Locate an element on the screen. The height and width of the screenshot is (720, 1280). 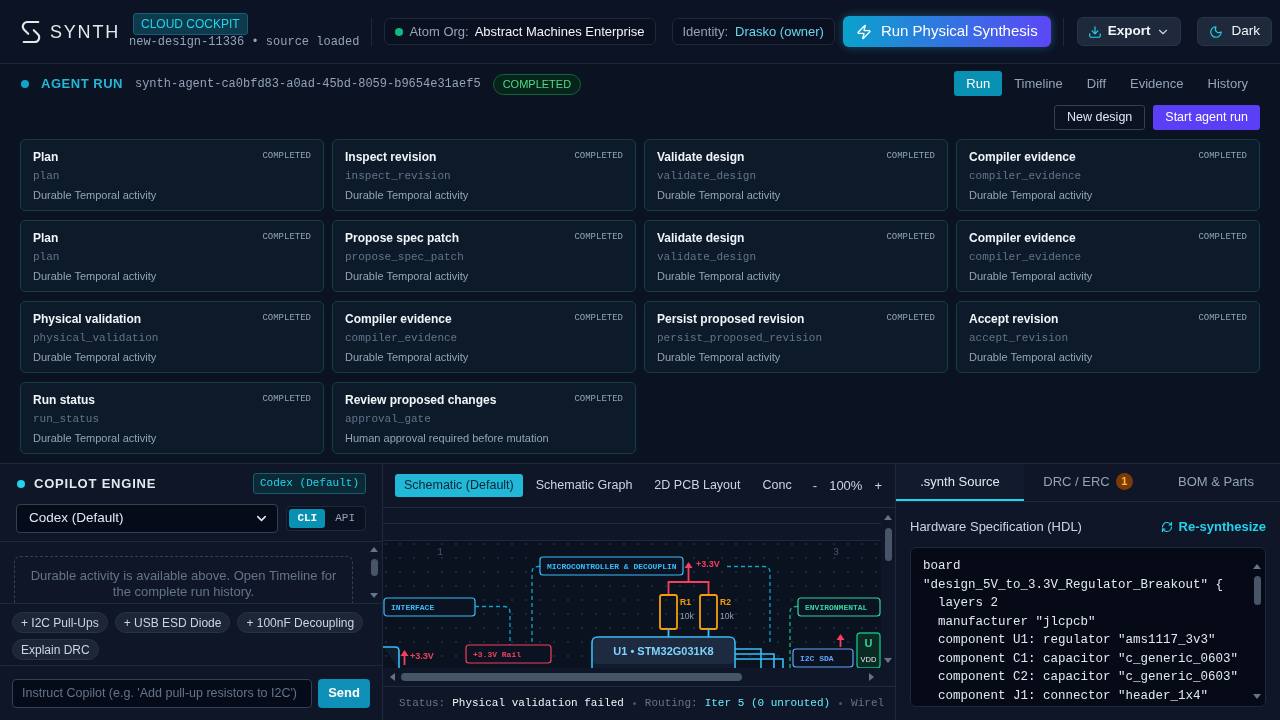
activity-id: propose_spec_patch is located at coordinates (405, 257).